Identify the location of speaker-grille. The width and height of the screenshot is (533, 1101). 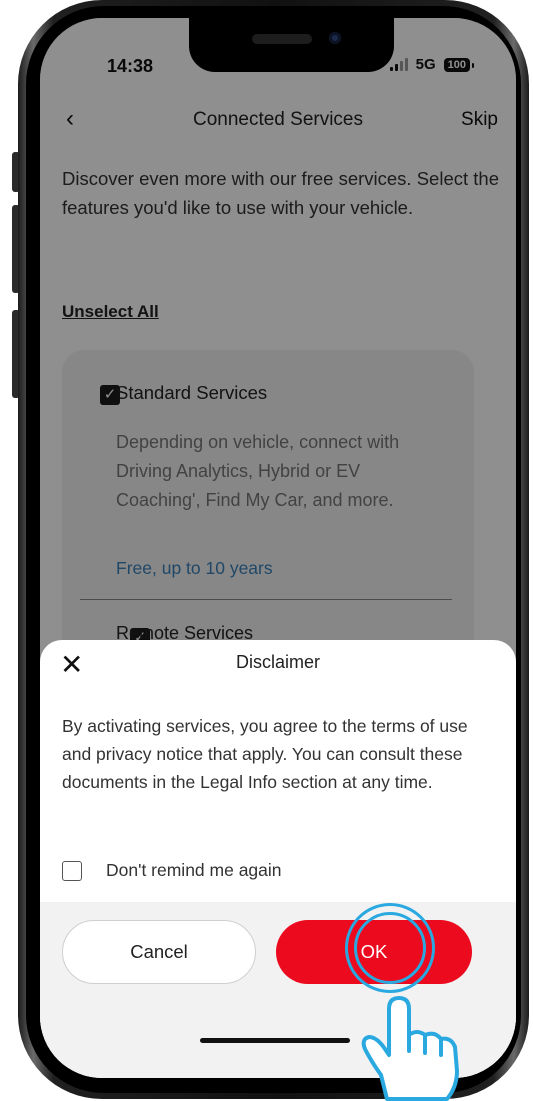
(282, 39).